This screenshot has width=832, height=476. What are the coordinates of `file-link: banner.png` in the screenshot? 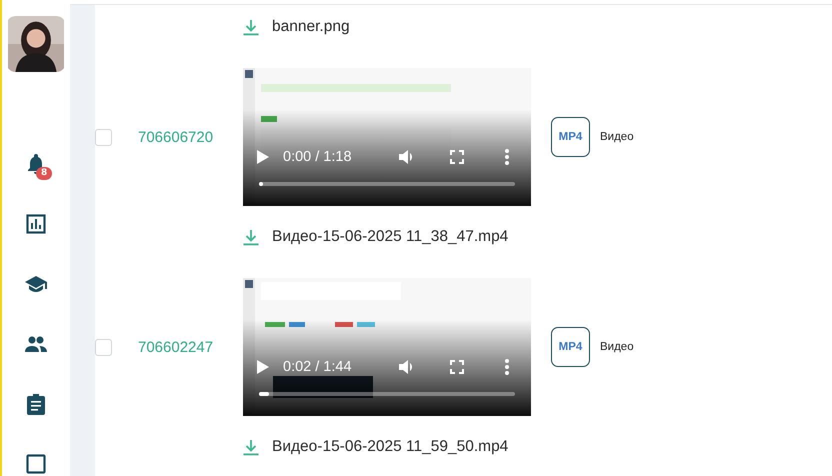 It's located at (311, 27).